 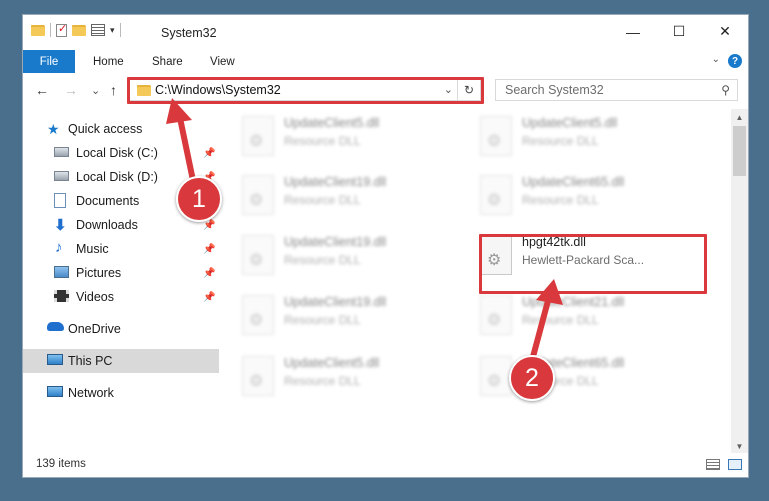 I want to click on arrow-1-head, so click(x=179, y=111).